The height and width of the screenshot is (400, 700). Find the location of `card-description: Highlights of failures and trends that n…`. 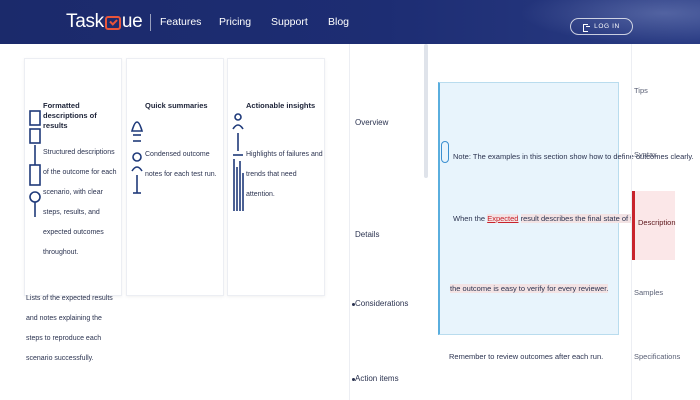

card-description: Highlights of failures and trends that n… is located at coordinates (284, 174).